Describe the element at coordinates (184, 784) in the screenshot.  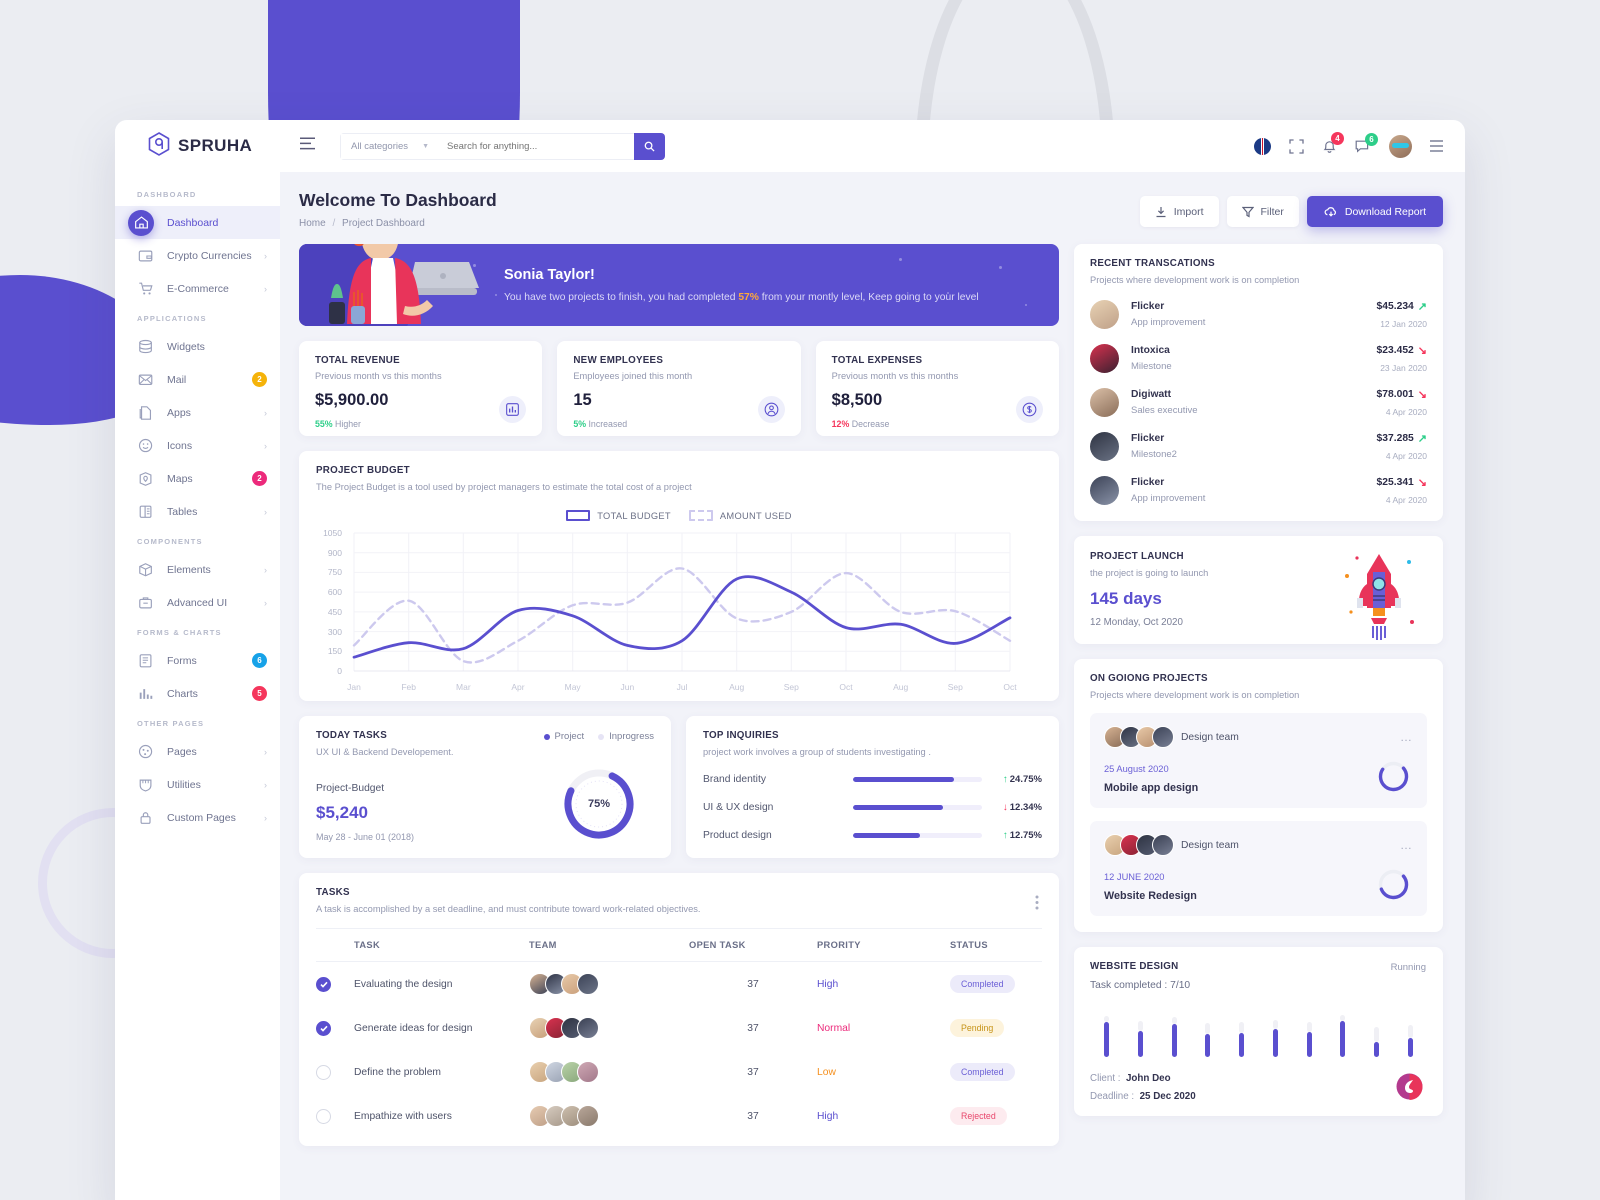
I see `sidebar-item-label: Utilities` at that location.